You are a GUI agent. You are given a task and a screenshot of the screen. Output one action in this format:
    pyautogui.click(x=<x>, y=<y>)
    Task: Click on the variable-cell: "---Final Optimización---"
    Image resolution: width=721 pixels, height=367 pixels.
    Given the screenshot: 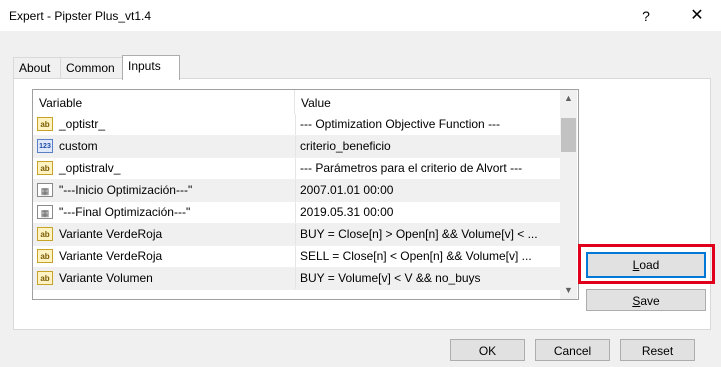 What is the action you would take?
    pyautogui.click(x=125, y=212)
    